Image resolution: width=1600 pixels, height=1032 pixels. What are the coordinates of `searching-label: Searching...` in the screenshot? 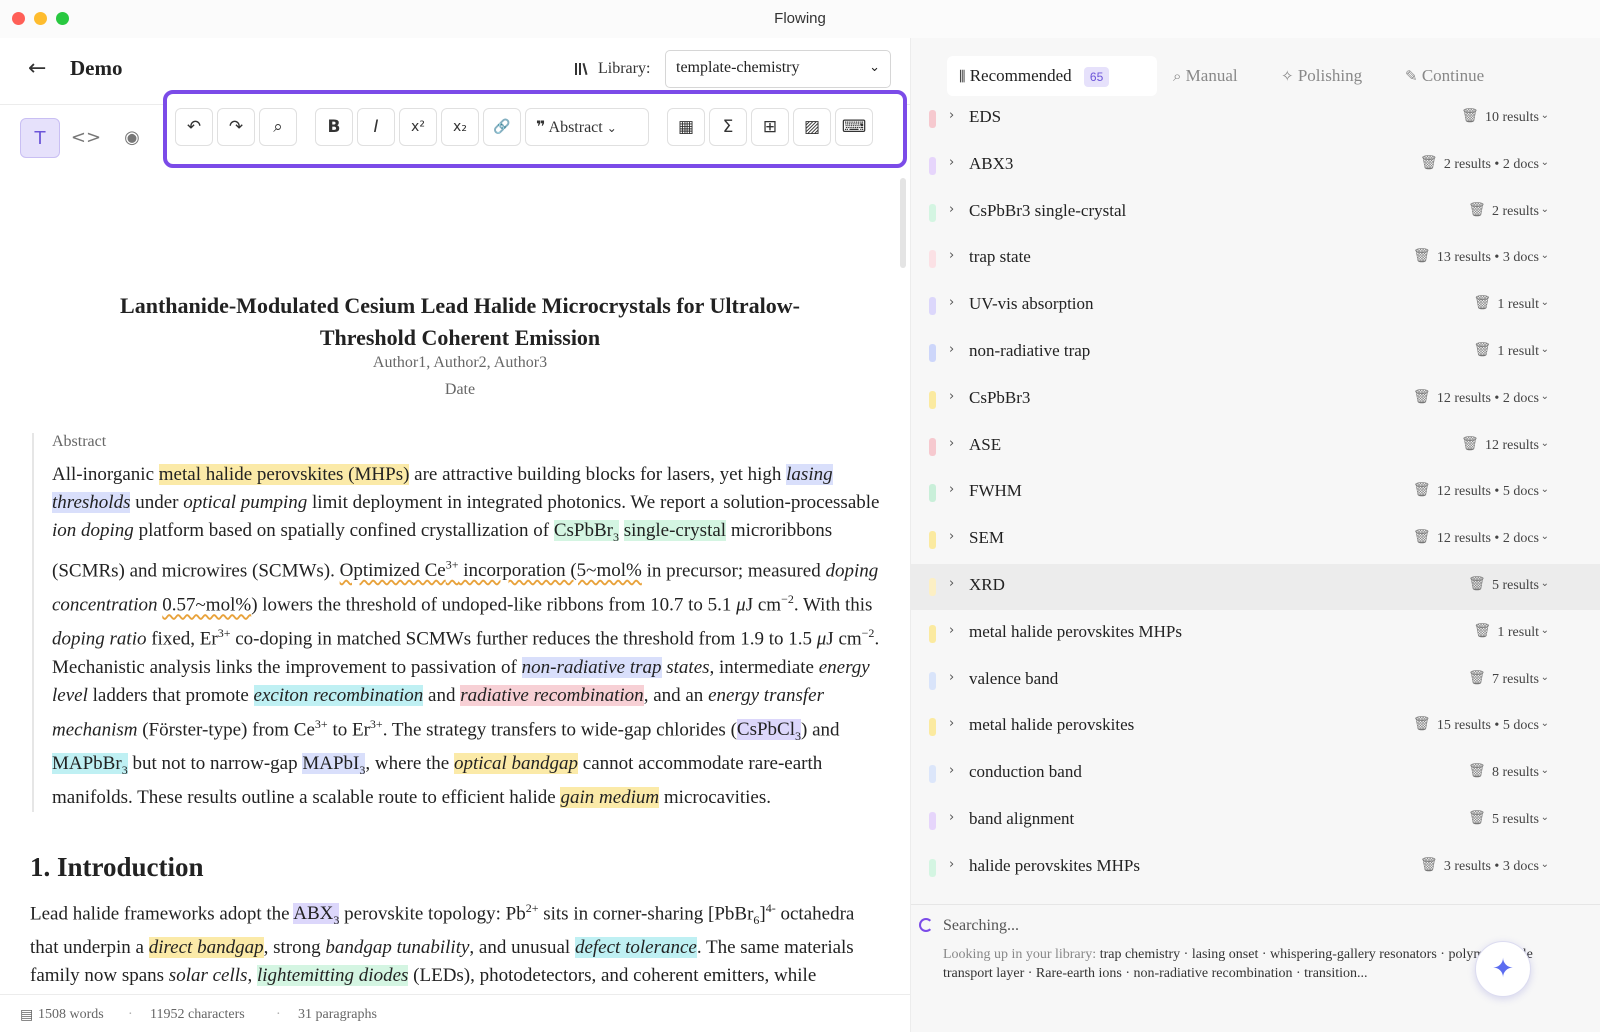 It's located at (981, 925).